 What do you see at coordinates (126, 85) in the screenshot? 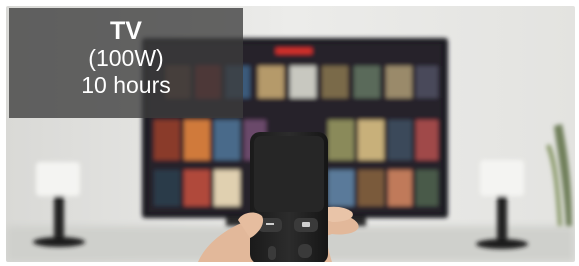
I see `usage-duration: 10 hours` at bounding box center [126, 85].